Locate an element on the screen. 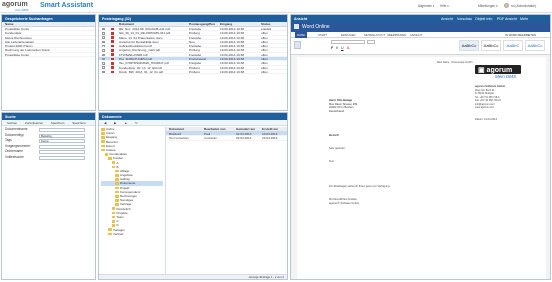  cell-created: 23.04.2014 is located at coordinates (270, 138).